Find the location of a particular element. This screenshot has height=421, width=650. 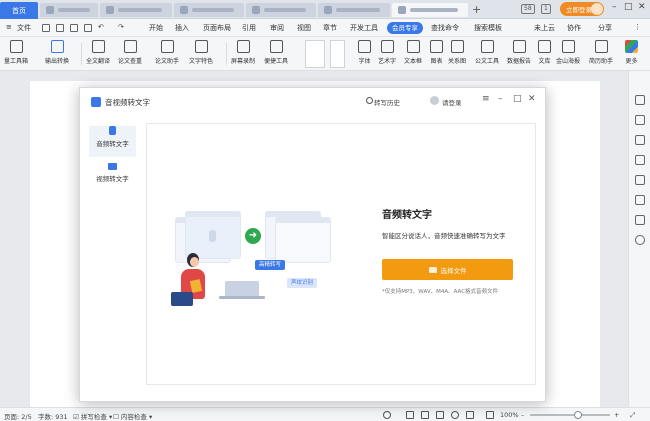

login-link: 请登录 is located at coordinates (452, 102).